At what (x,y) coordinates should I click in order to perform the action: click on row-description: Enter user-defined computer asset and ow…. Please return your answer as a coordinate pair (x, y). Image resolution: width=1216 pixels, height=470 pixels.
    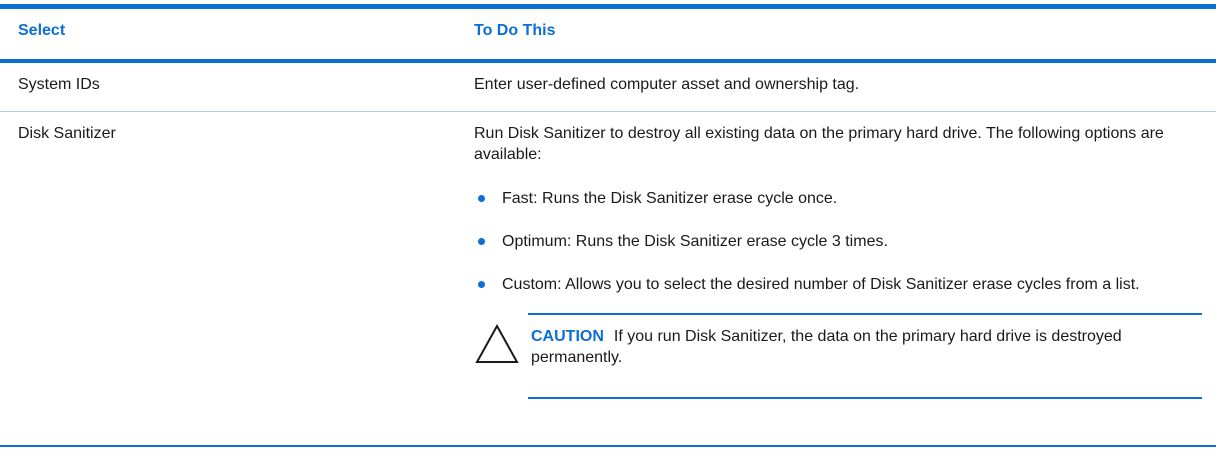
    Looking at the image, I should click on (667, 84).